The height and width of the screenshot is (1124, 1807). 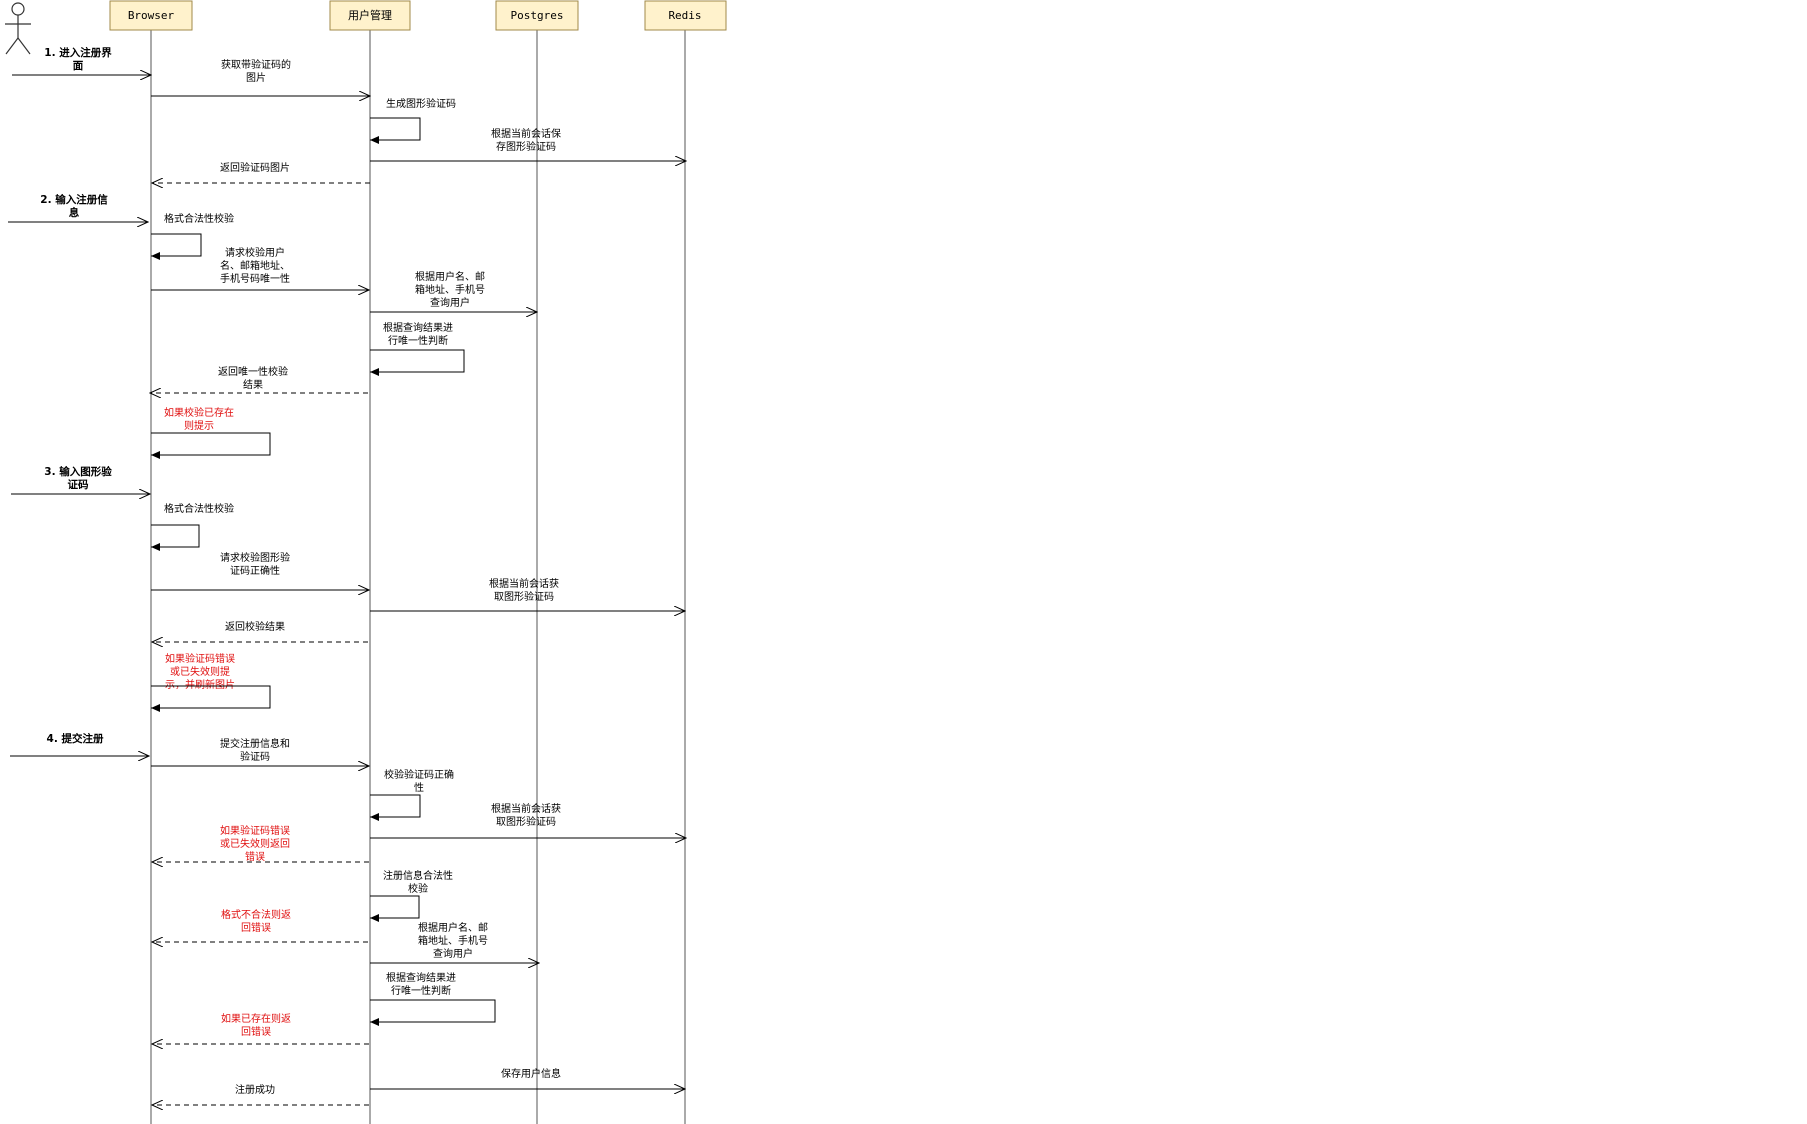 I want to click on message-get-captcha-image: 获取带验证码的 图片, so click(x=260, y=77).